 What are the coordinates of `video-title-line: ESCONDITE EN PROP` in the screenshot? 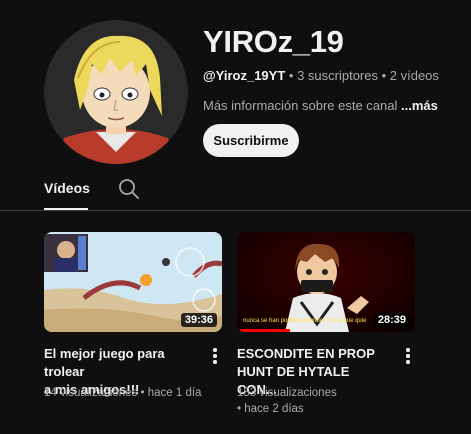 It's located at (306, 353).